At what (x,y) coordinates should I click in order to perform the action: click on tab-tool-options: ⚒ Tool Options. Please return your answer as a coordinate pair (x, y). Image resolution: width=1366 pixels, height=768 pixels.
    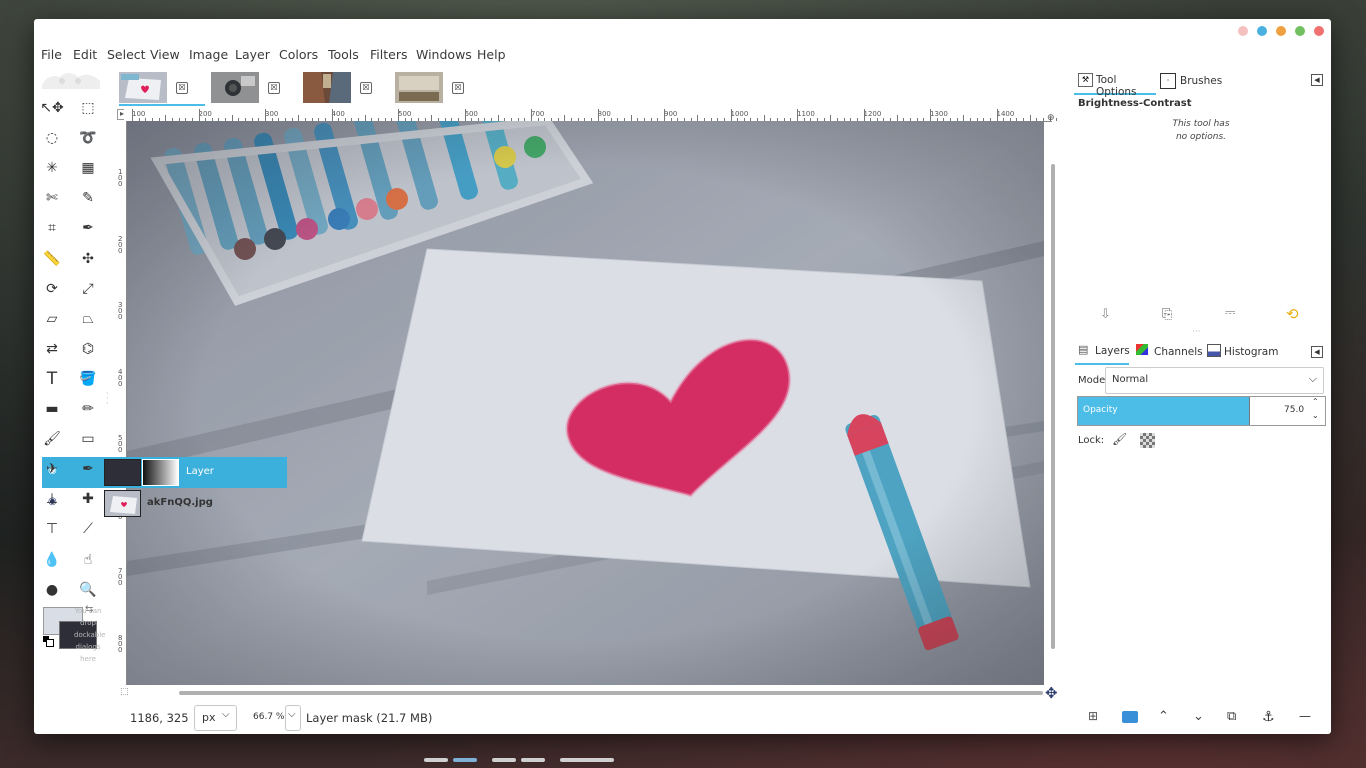
    Looking at the image, I should click on (1115, 84).